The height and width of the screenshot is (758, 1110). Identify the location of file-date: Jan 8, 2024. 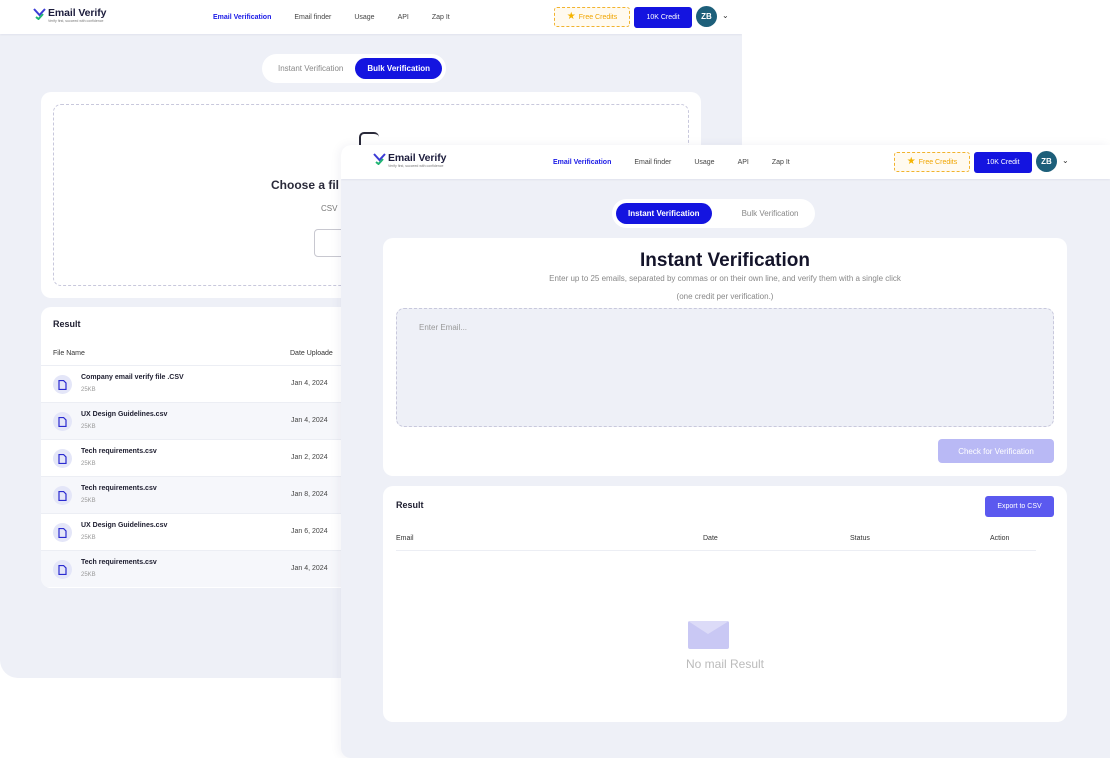
(309, 494).